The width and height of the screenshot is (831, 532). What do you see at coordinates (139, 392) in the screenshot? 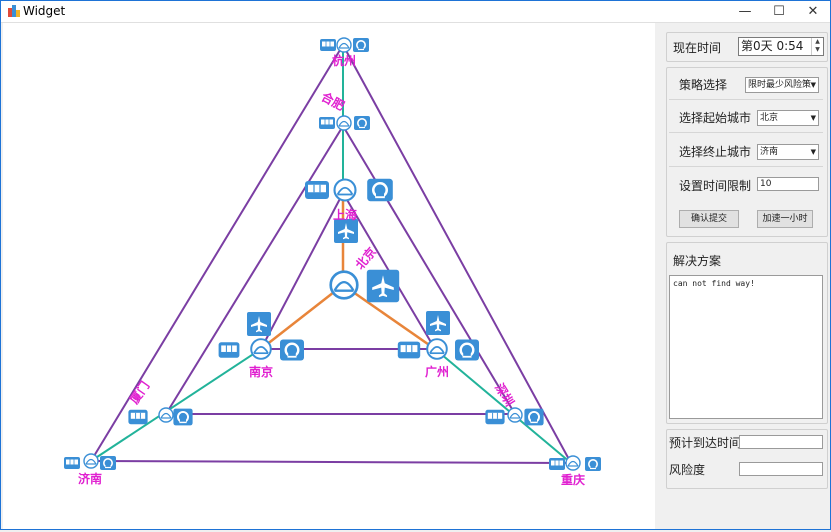
I see `city-label-xiamen: 厦门` at bounding box center [139, 392].